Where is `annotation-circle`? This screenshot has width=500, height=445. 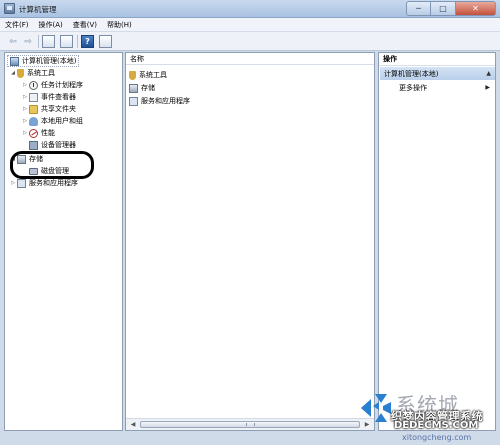 annotation-circle is located at coordinates (52, 165).